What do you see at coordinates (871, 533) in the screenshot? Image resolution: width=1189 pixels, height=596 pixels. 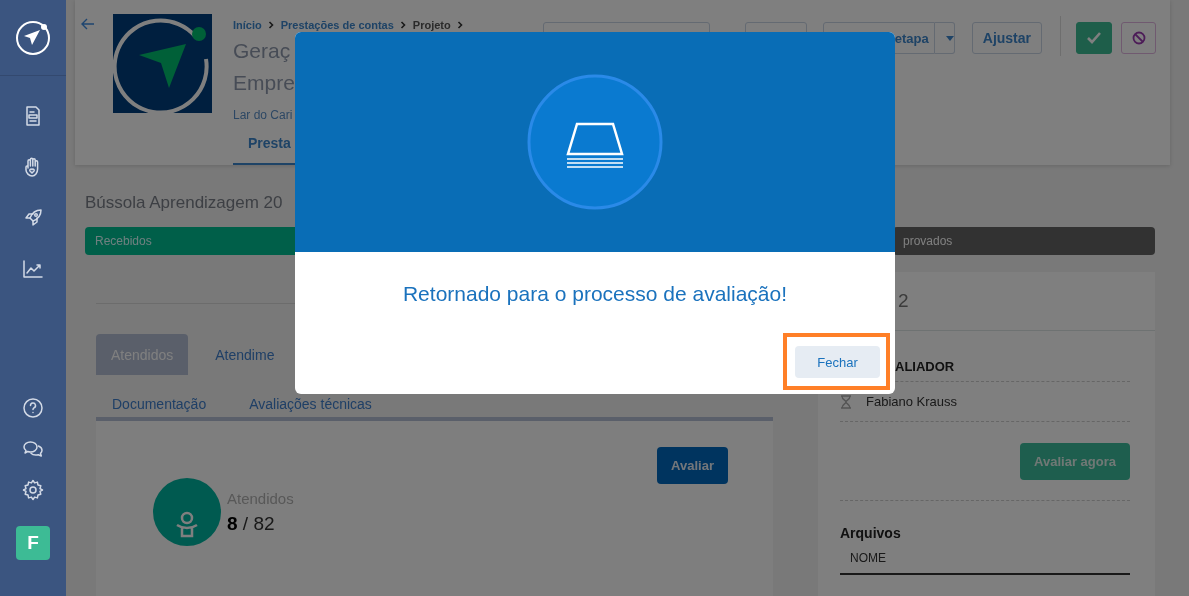 I see `files-heading: Arquivos` at bounding box center [871, 533].